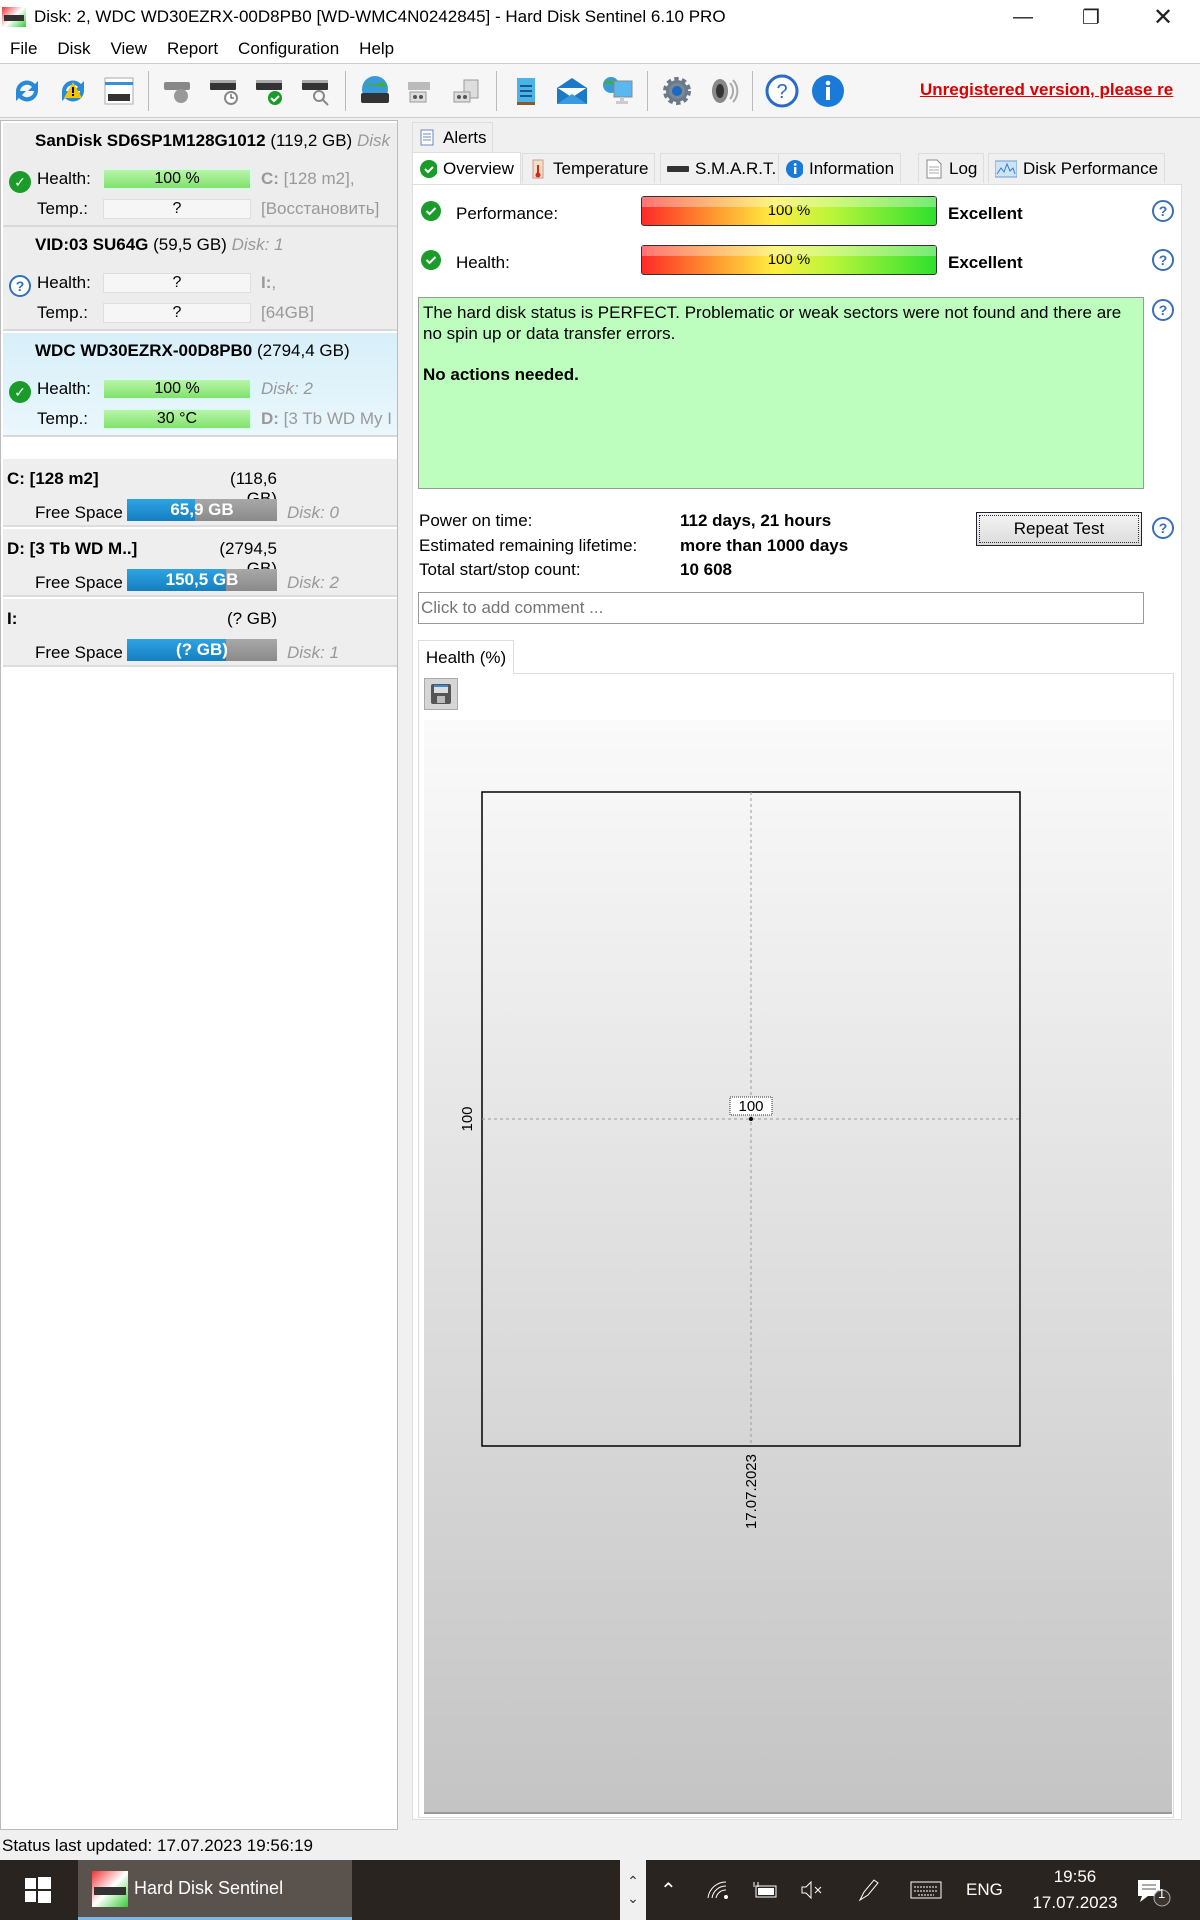 The width and height of the screenshot is (1200, 1920). I want to click on sound-icon, so click(723, 91).